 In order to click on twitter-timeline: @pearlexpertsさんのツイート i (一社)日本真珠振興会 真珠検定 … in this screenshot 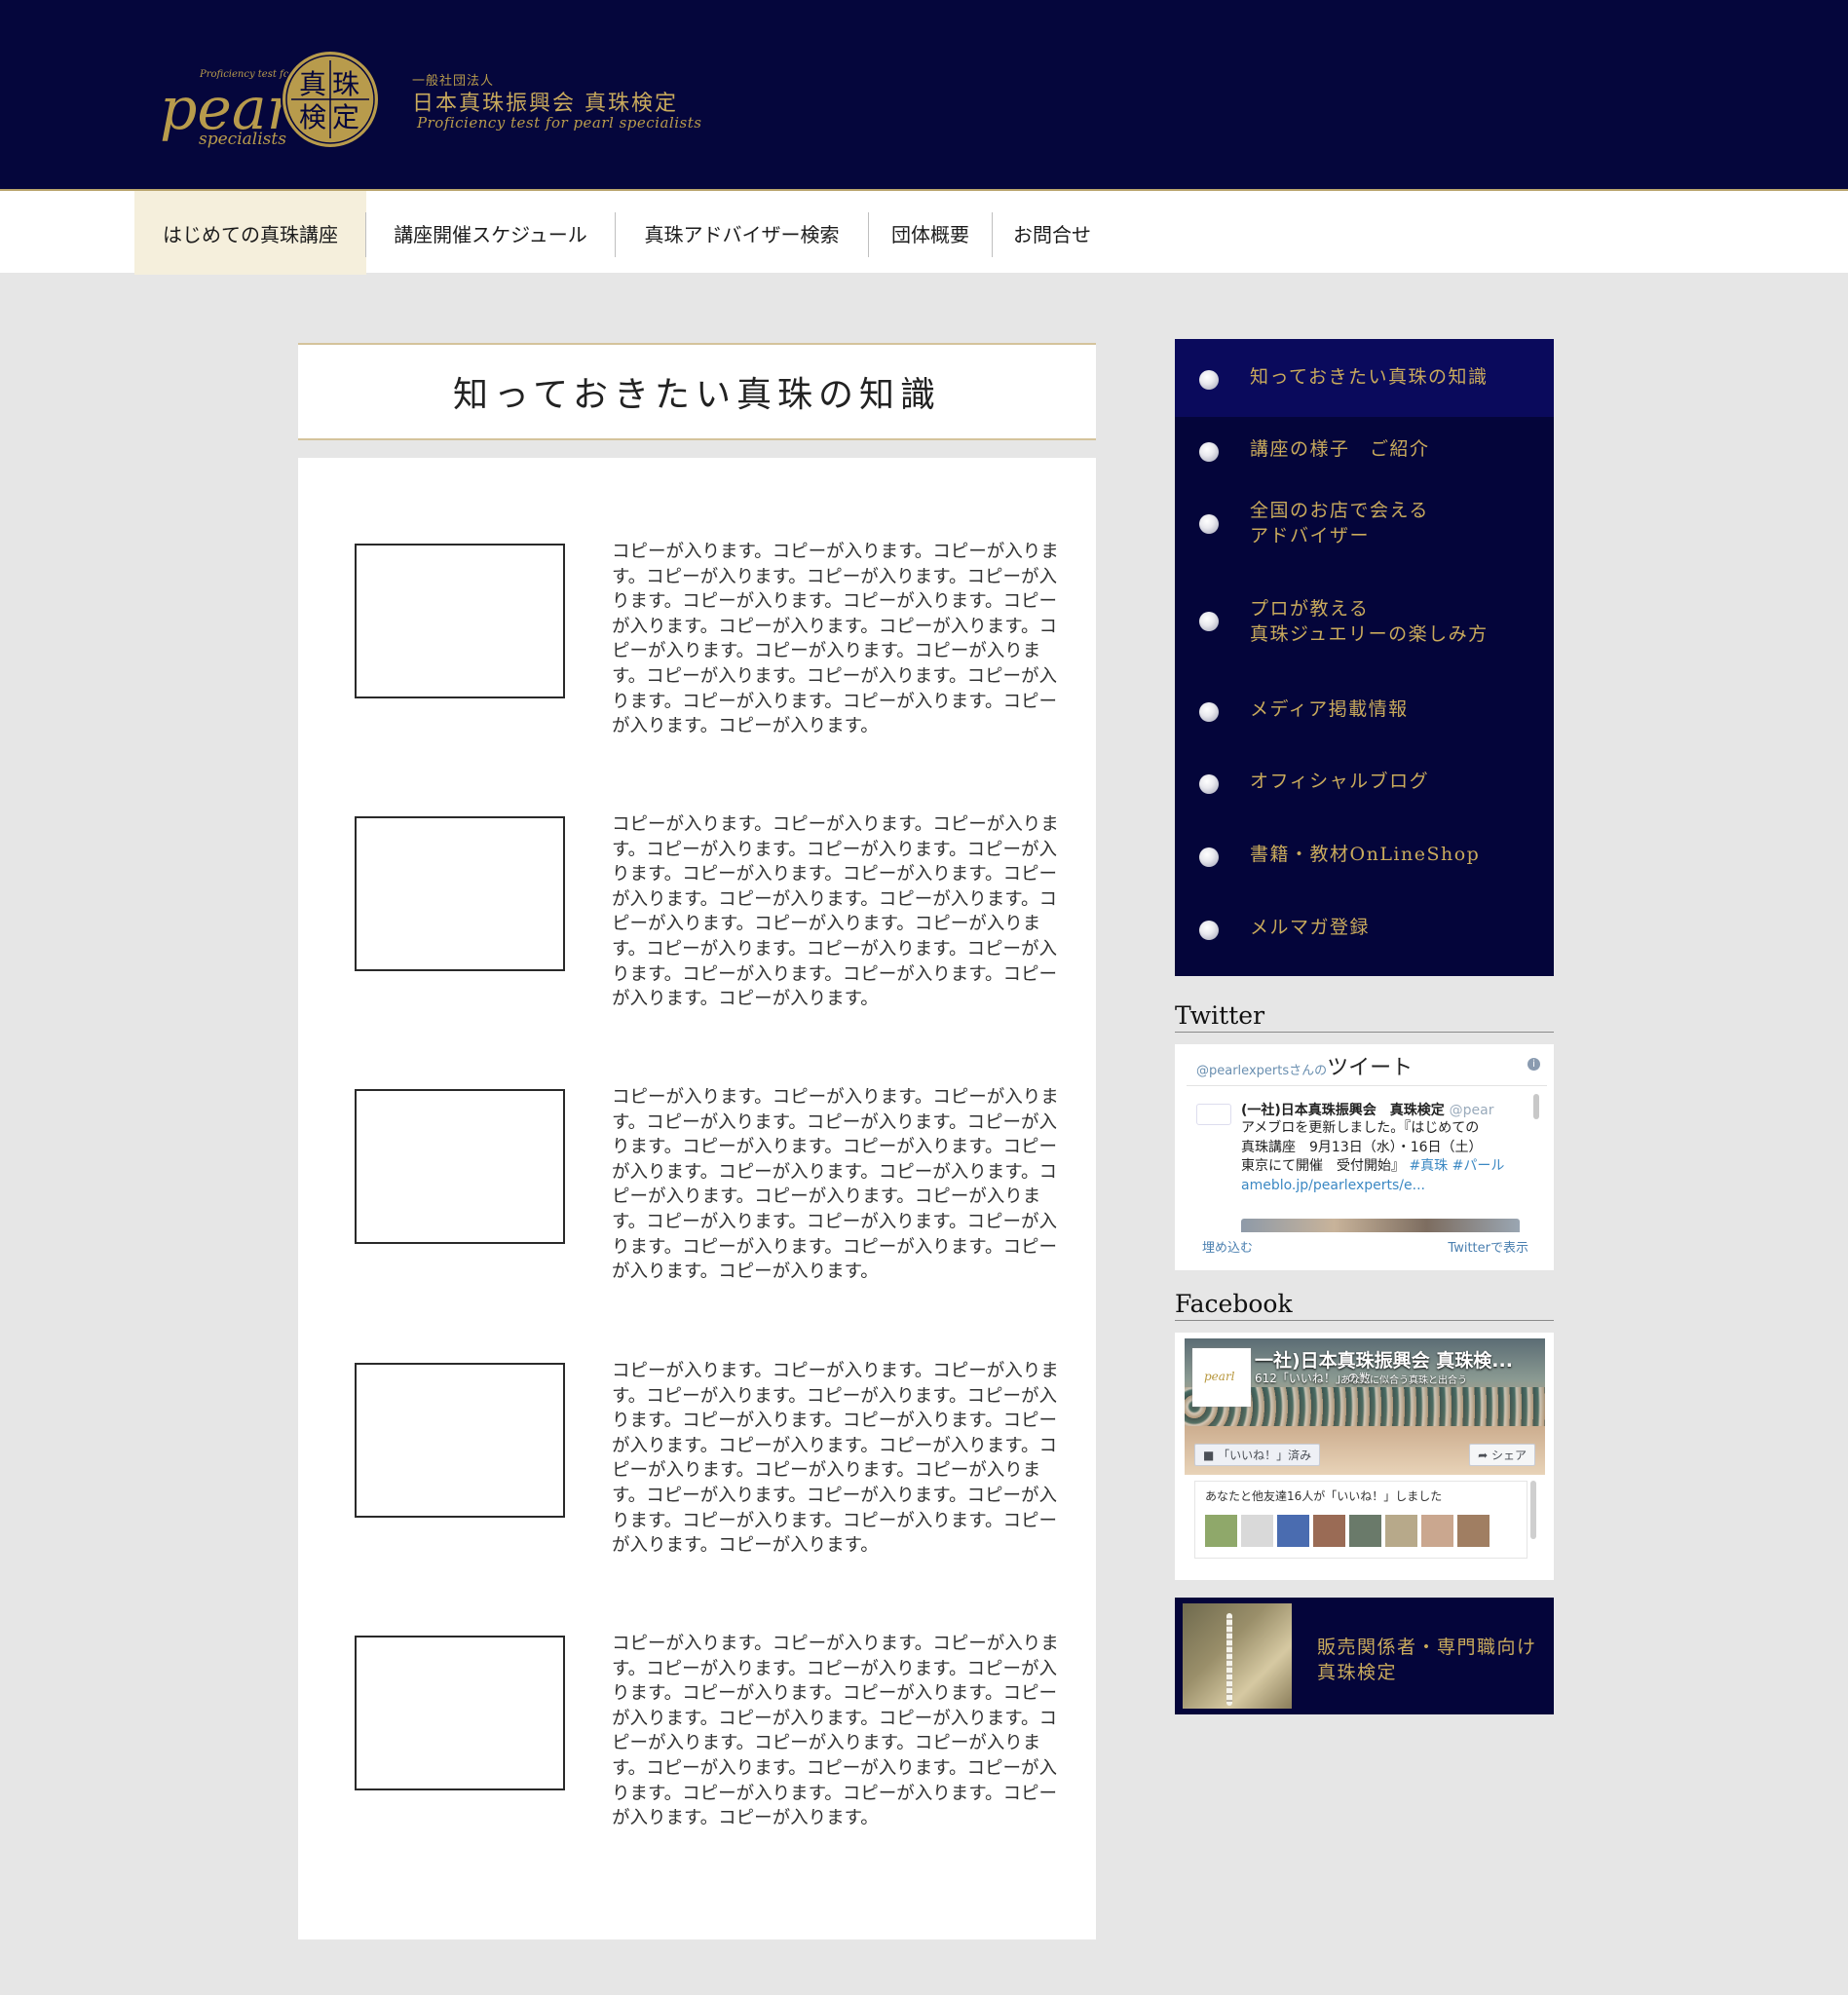, I will do `click(1364, 1157)`.